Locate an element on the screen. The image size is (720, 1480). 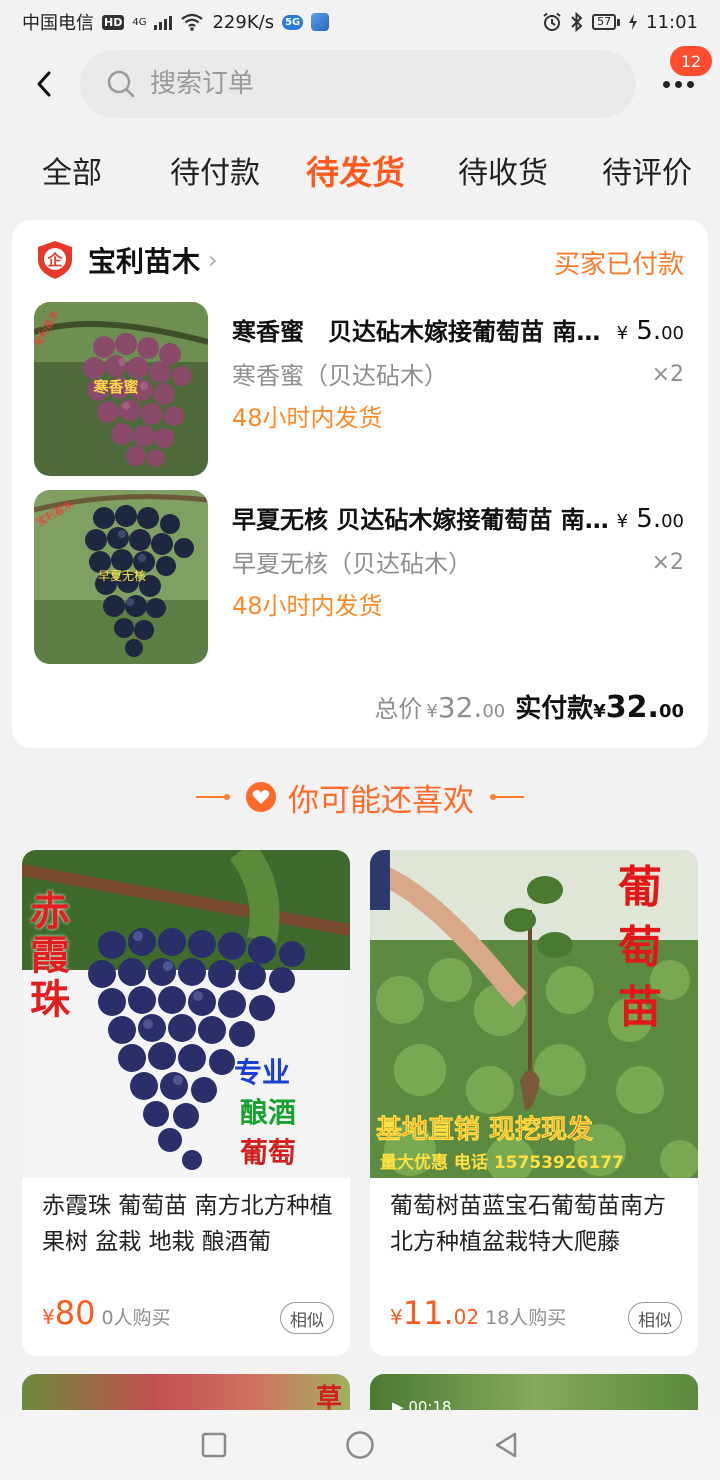
network-gen: 4G is located at coordinates (139, 22).